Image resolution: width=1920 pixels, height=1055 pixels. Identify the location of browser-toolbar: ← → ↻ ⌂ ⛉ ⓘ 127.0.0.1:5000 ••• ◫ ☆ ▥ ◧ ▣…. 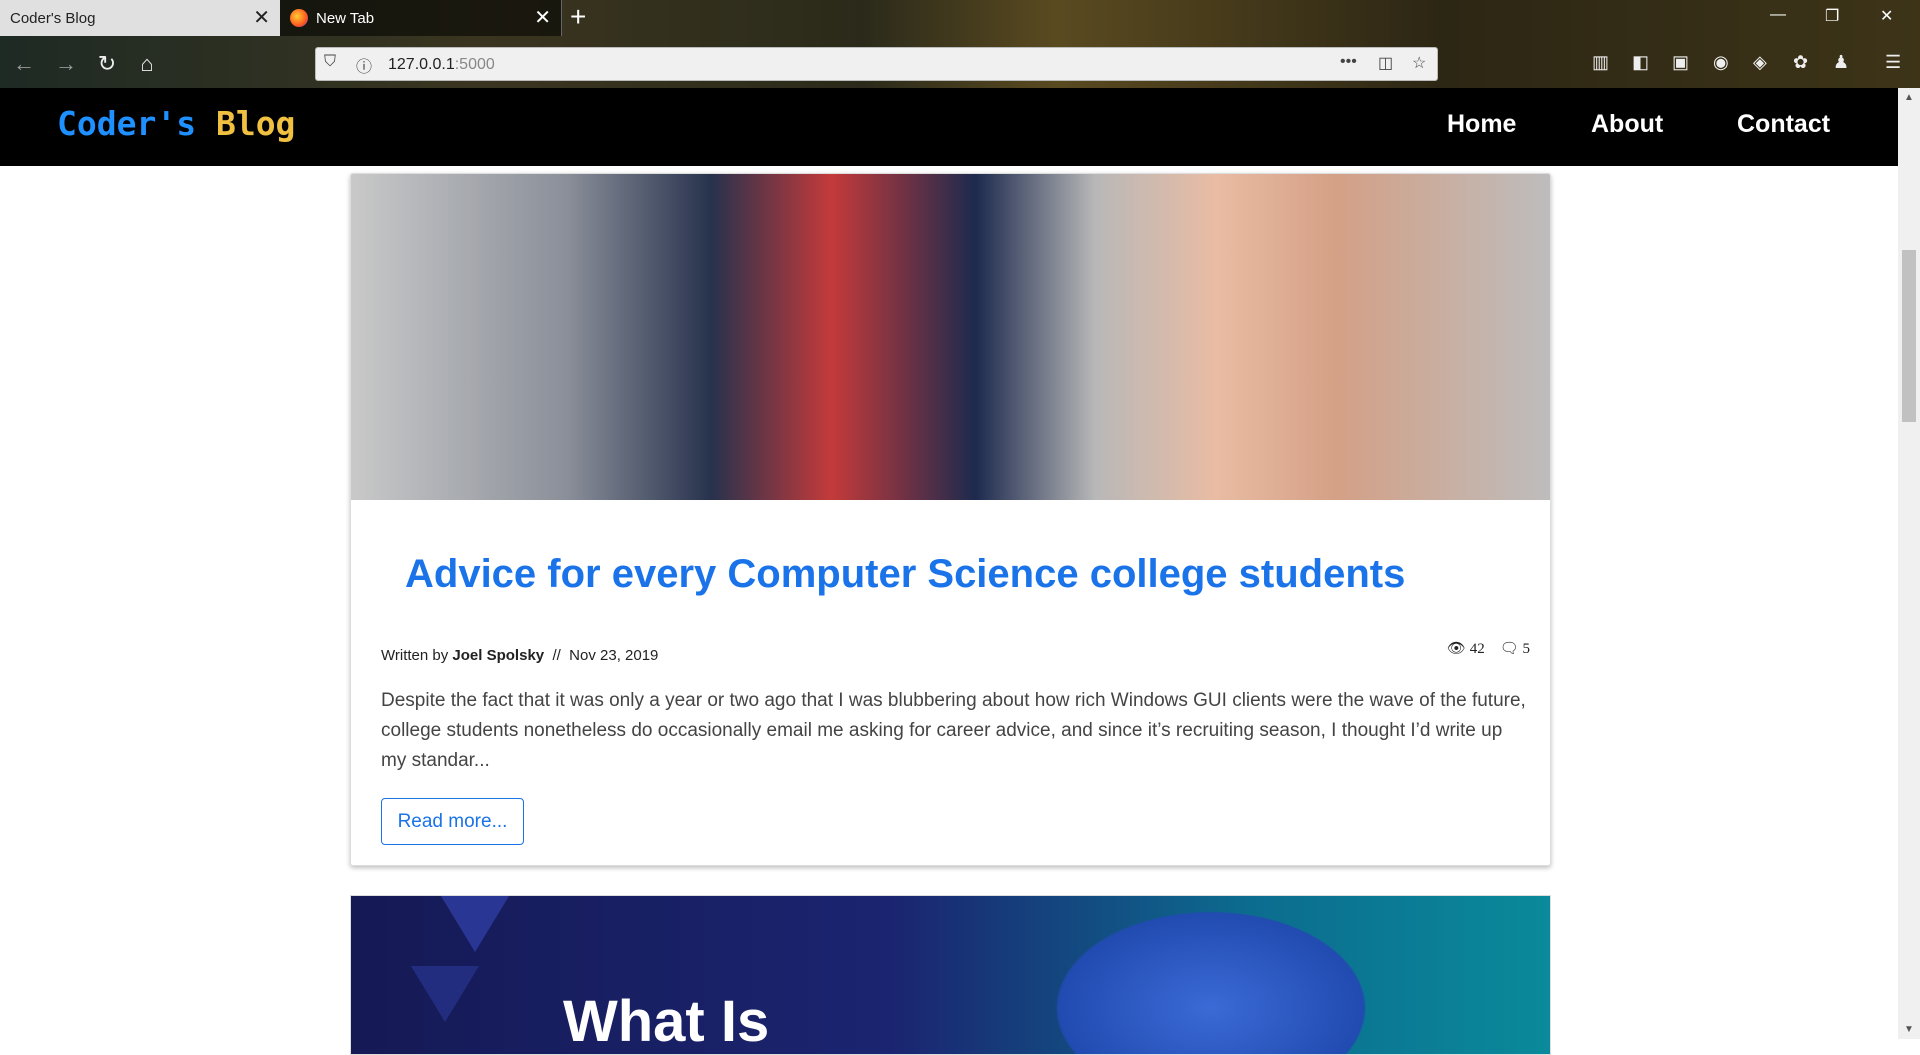
(960, 64).